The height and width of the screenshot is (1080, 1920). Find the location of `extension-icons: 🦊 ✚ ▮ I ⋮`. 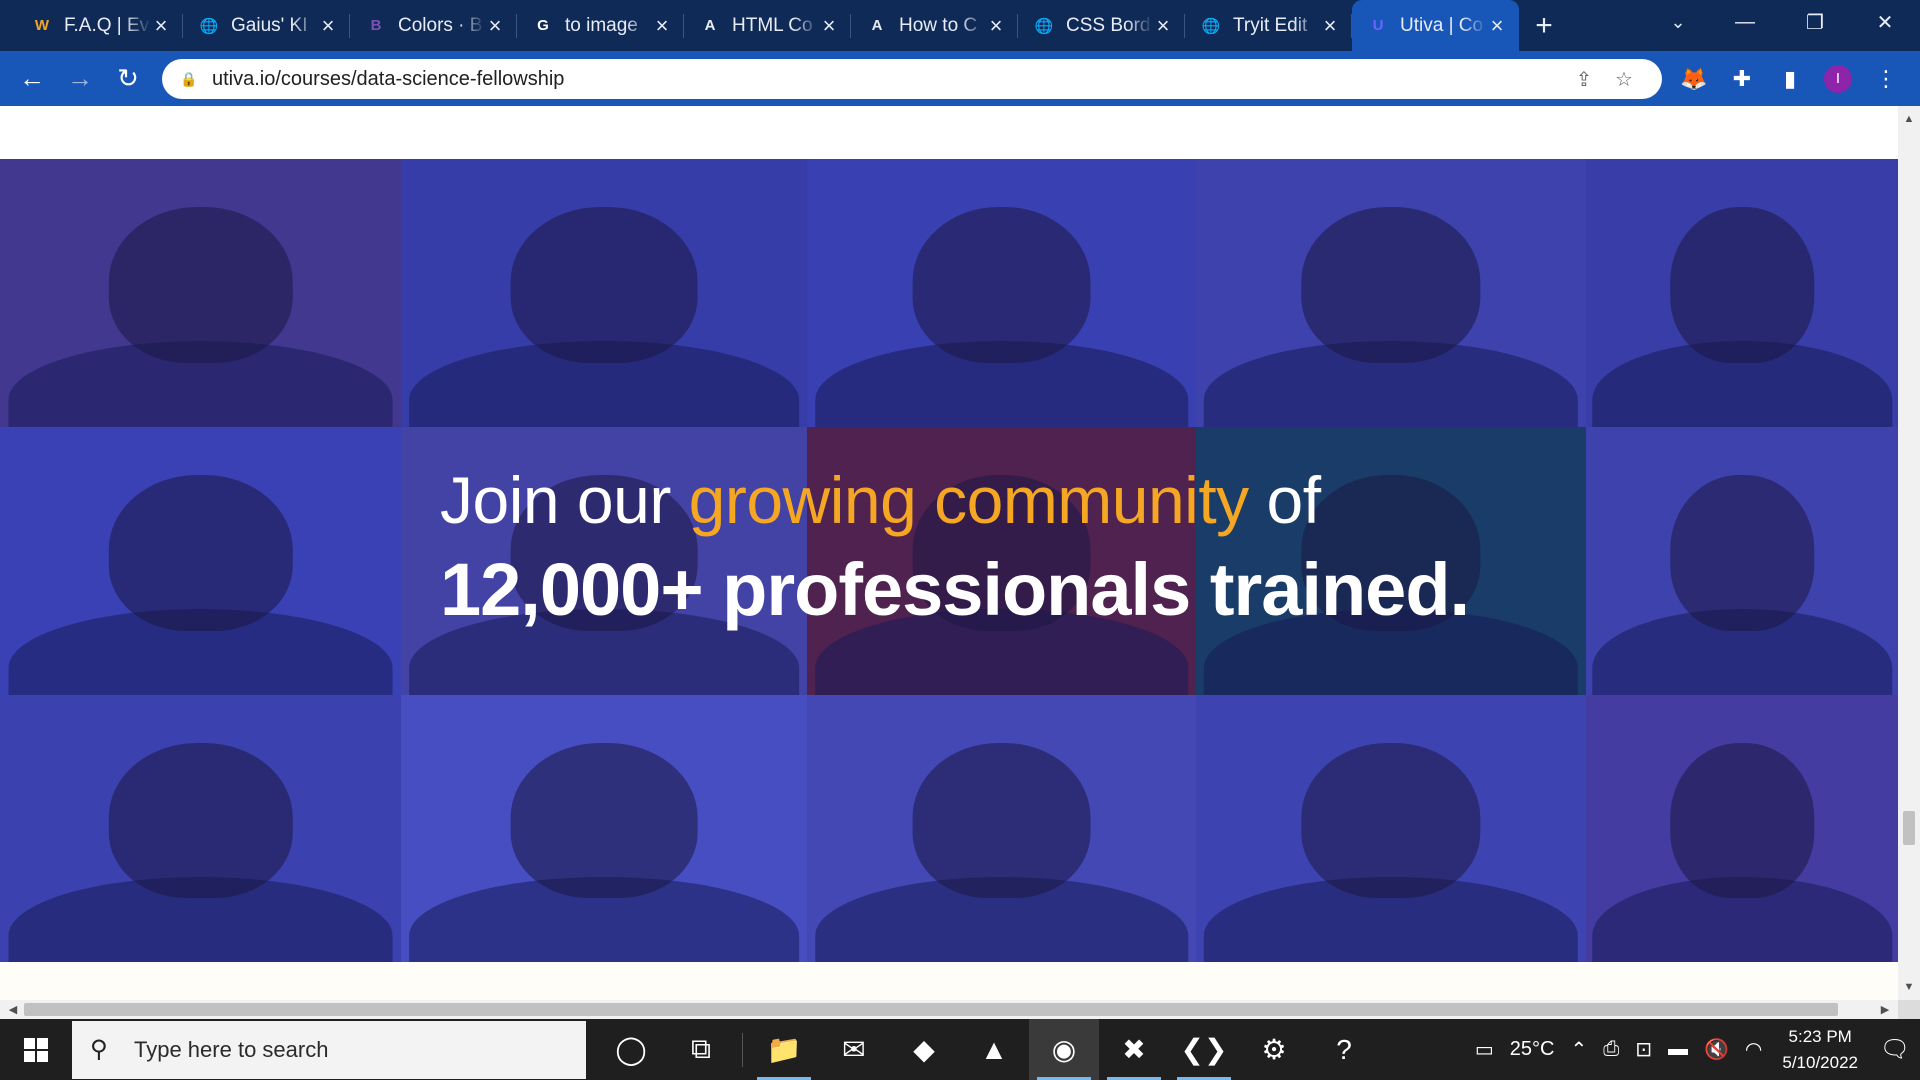

extension-icons: 🦊 ✚ ▮ I ⋮ is located at coordinates (1790, 78).